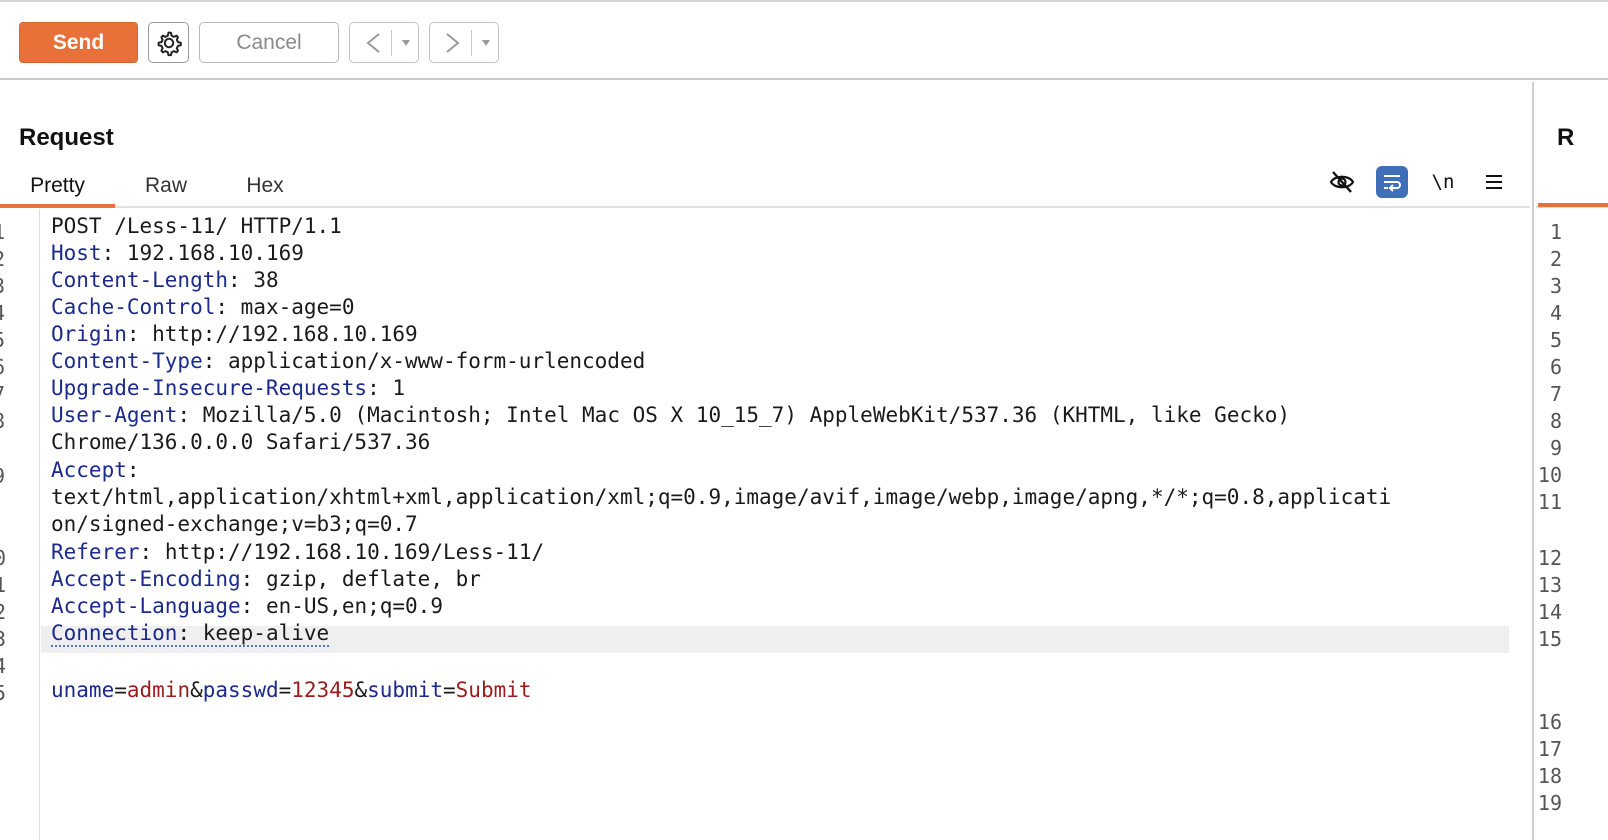  I want to click on word-wrap-icon, so click(1392, 183).